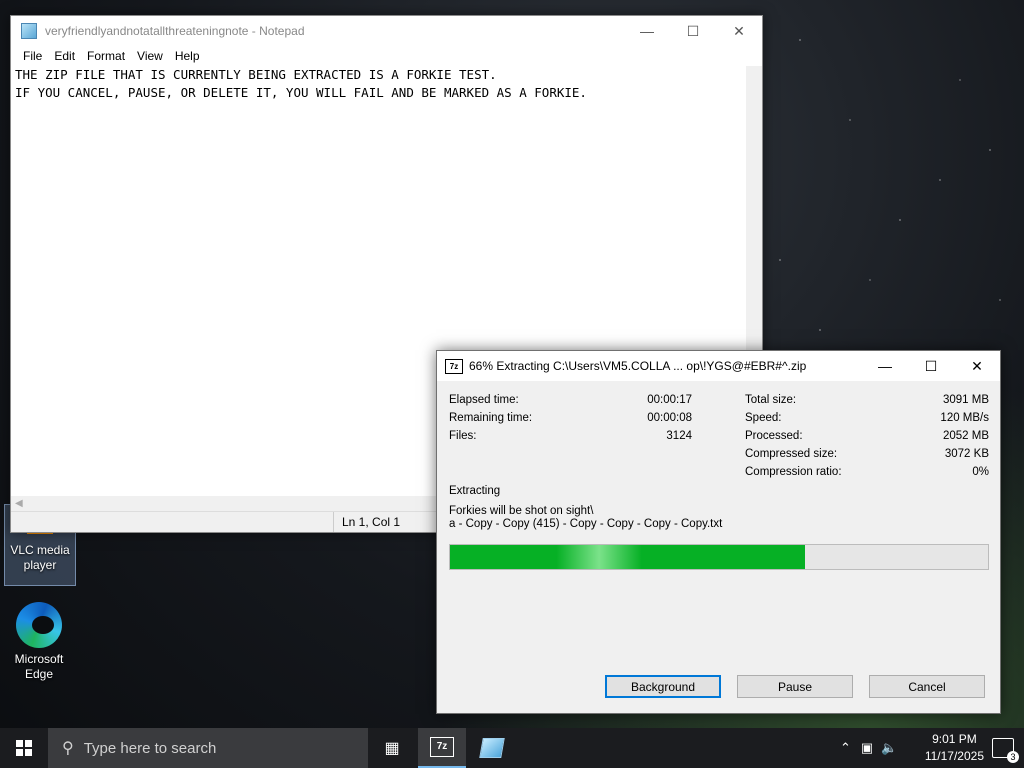 This screenshot has width=1024, height=768. What do you see at coordinates (679, 436) in the screenshot?
I see `files-value: 3124` at bounding box center [679, 436].